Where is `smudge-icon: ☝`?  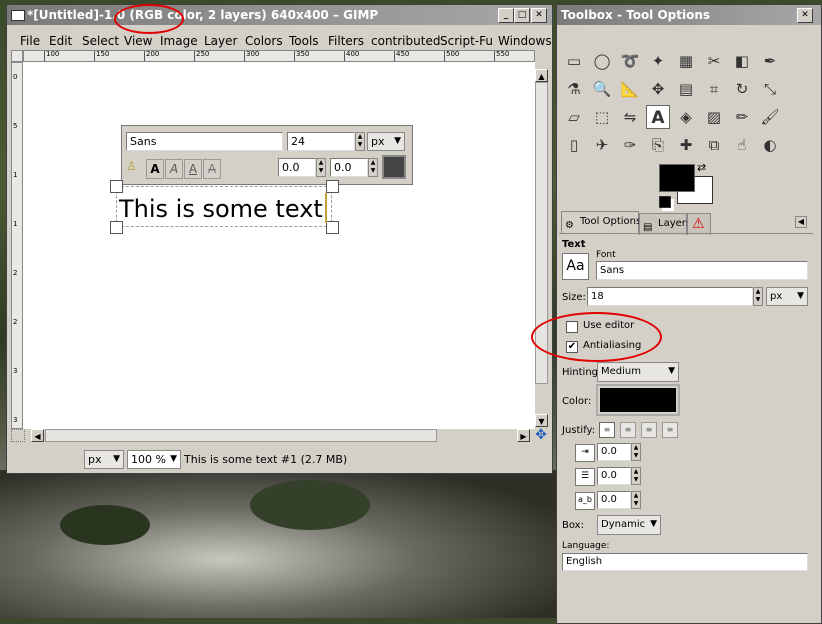
smudge-icon: ☝ is located at coordinates (742, 145).